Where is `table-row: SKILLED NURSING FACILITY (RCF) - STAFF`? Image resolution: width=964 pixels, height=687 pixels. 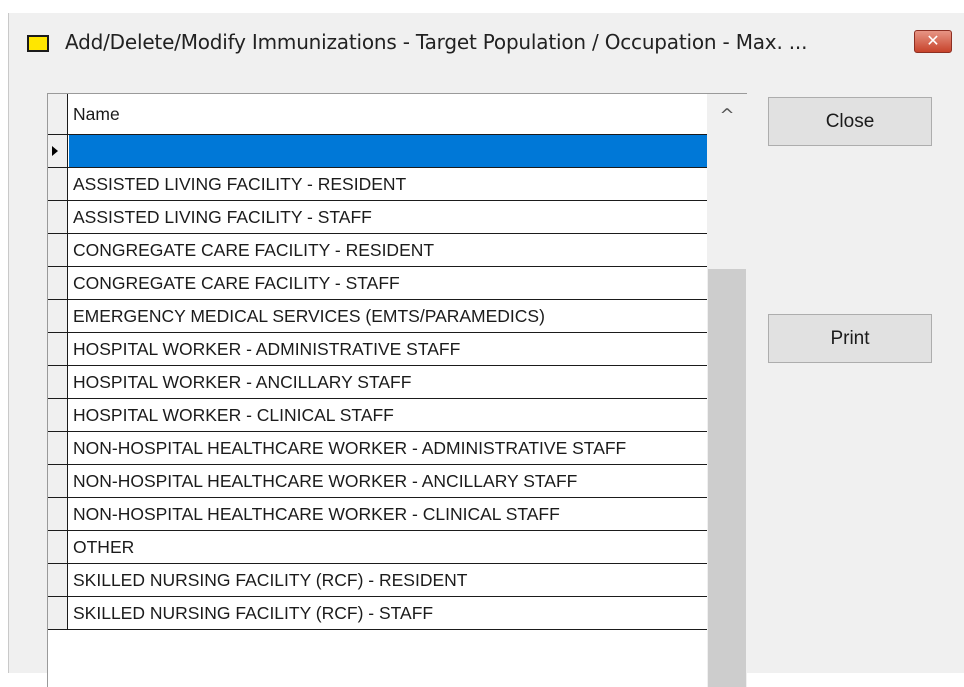 table-row: SKILLED NURSING FACILITY (RCF) - STAFF is located at coordinates (377, 613).